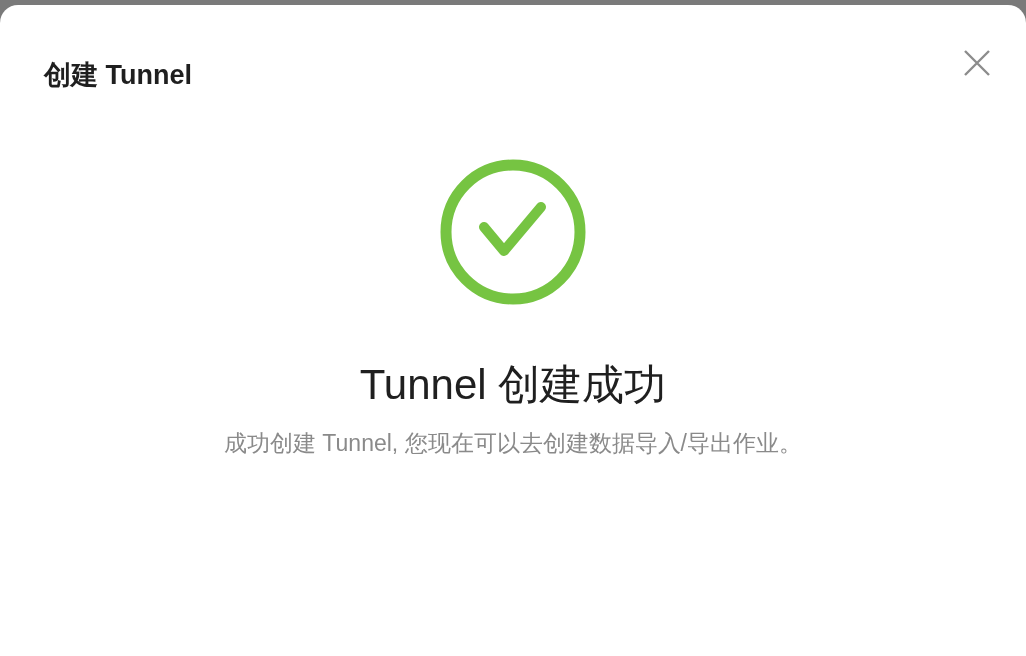 This screenshot has width=1026, height=656. I want to click on close-icon, so click(977, 63).